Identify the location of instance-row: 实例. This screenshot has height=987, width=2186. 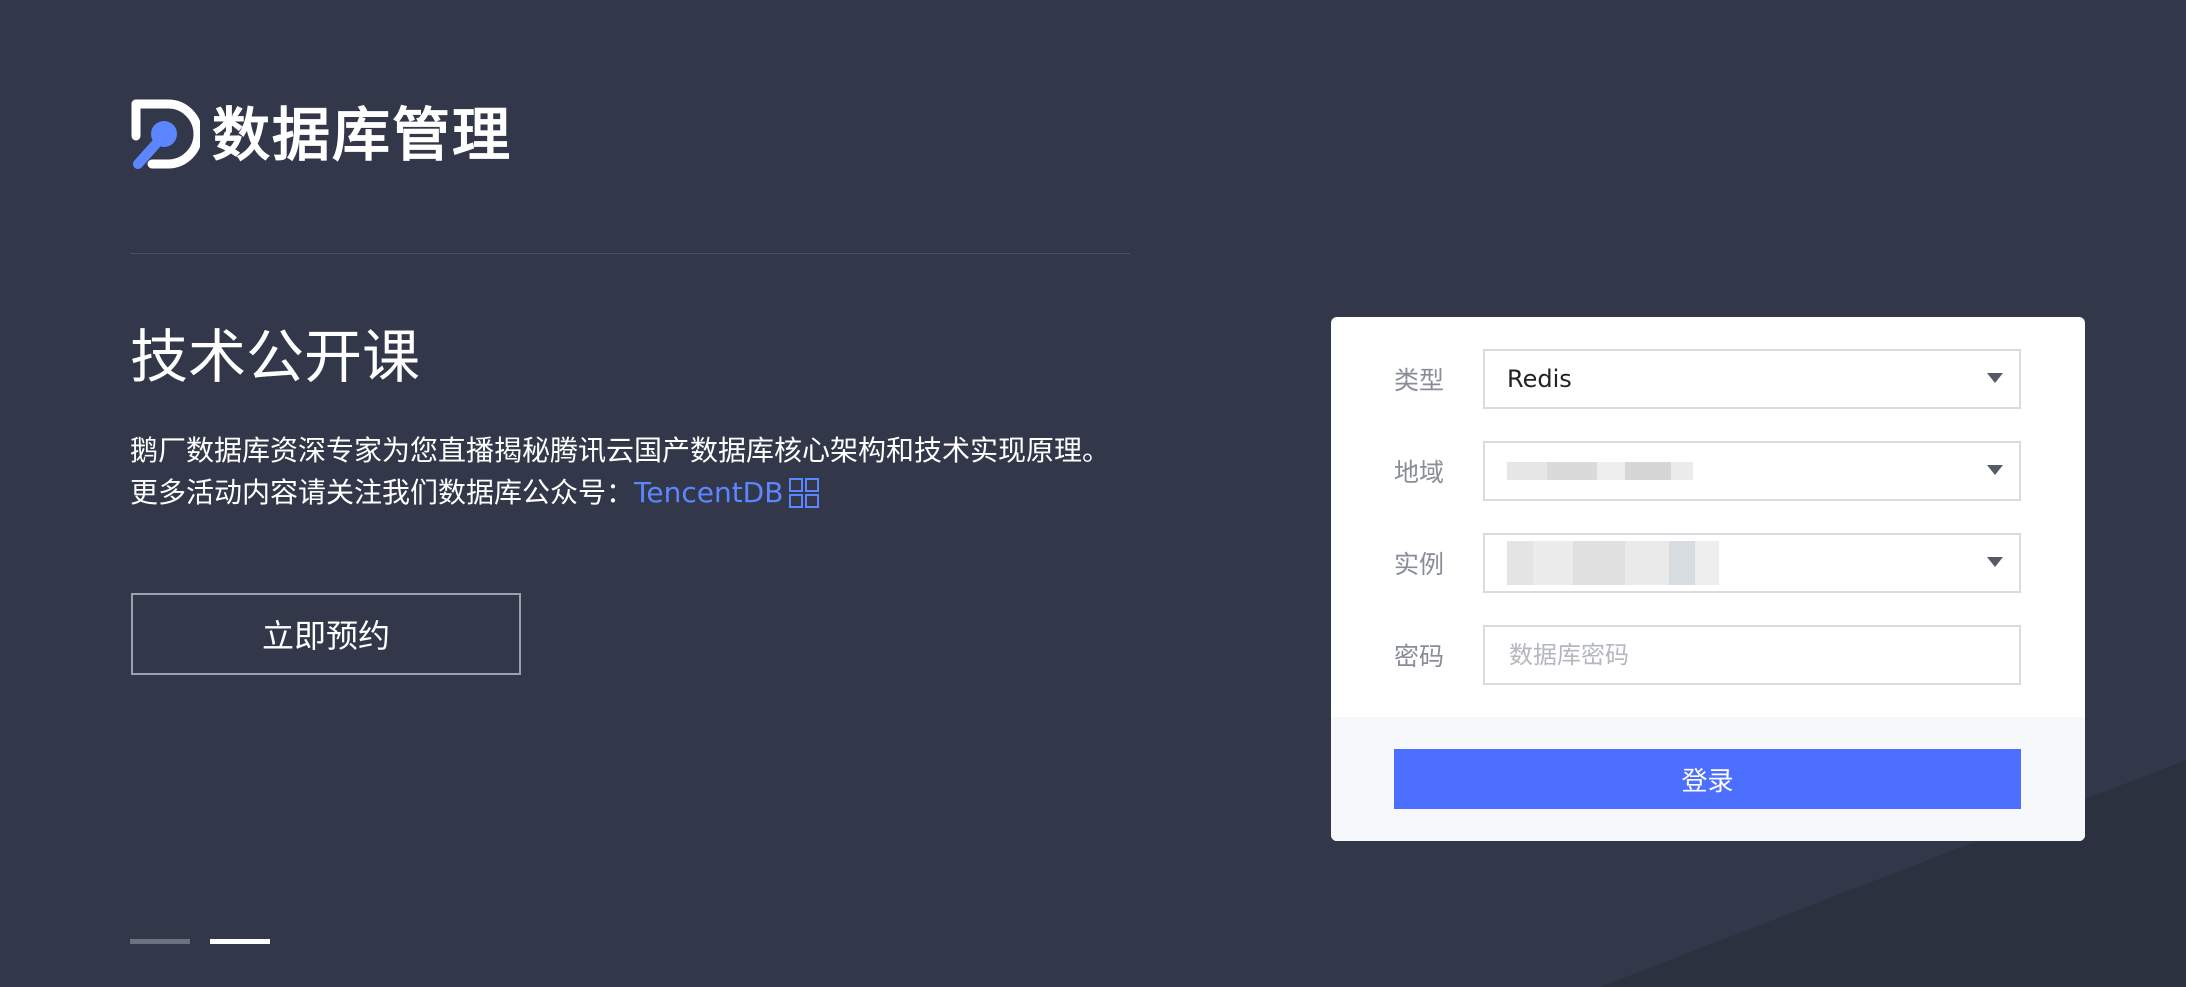
(1708, 563).